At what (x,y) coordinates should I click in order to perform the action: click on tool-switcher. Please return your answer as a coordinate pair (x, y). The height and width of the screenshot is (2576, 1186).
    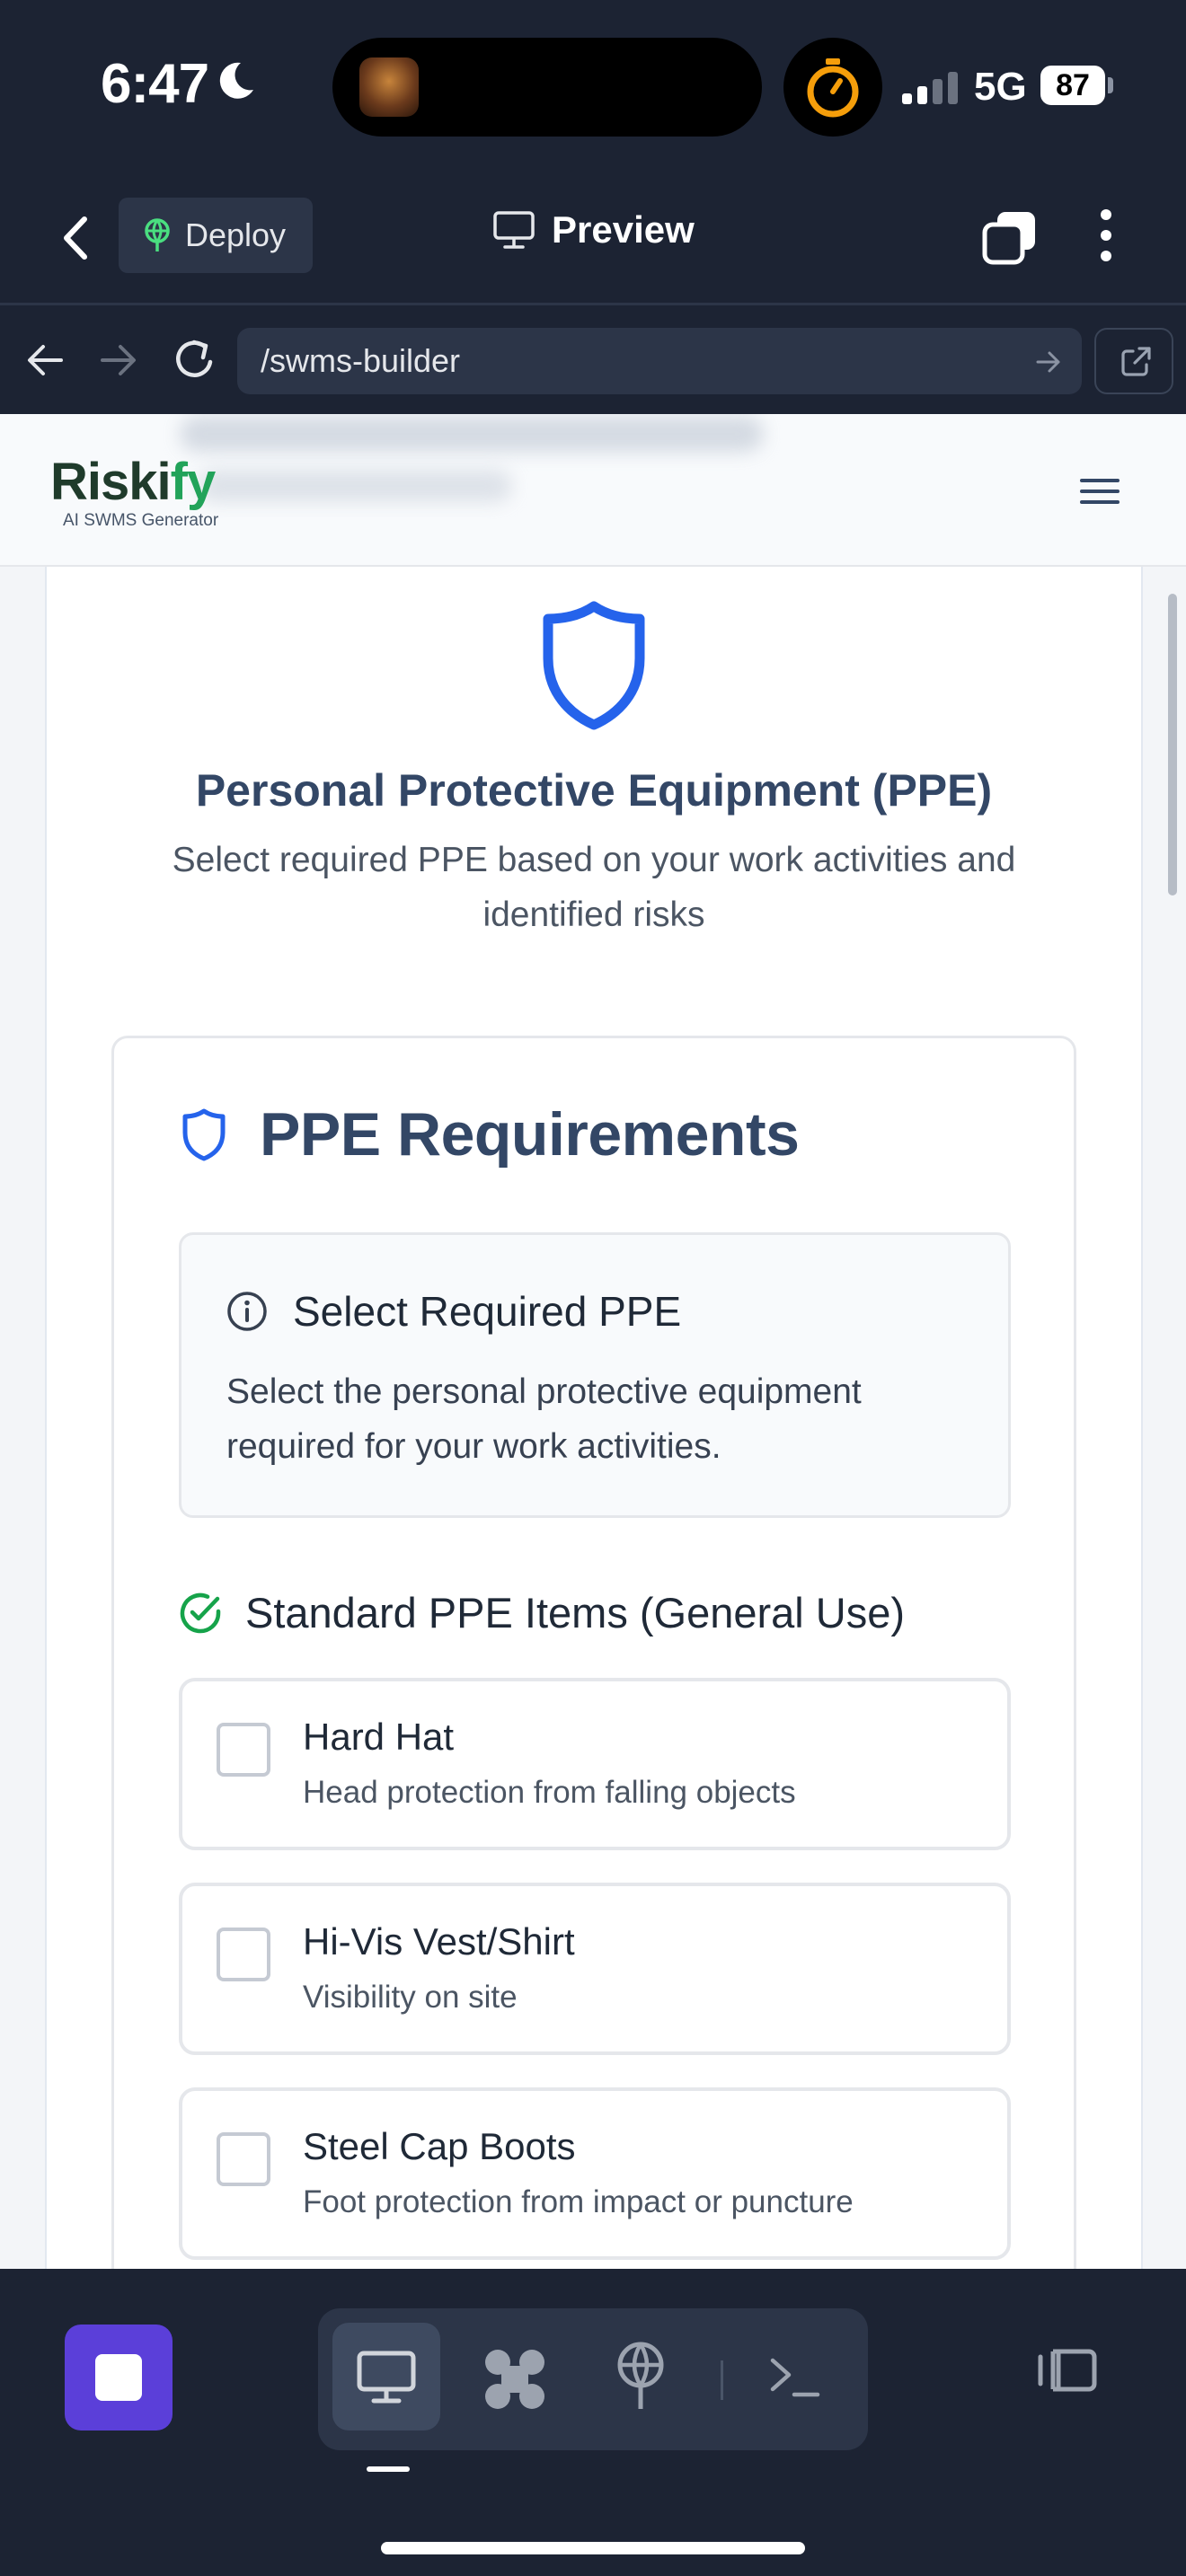
    Looking at the image, I should click on (593, 2379).